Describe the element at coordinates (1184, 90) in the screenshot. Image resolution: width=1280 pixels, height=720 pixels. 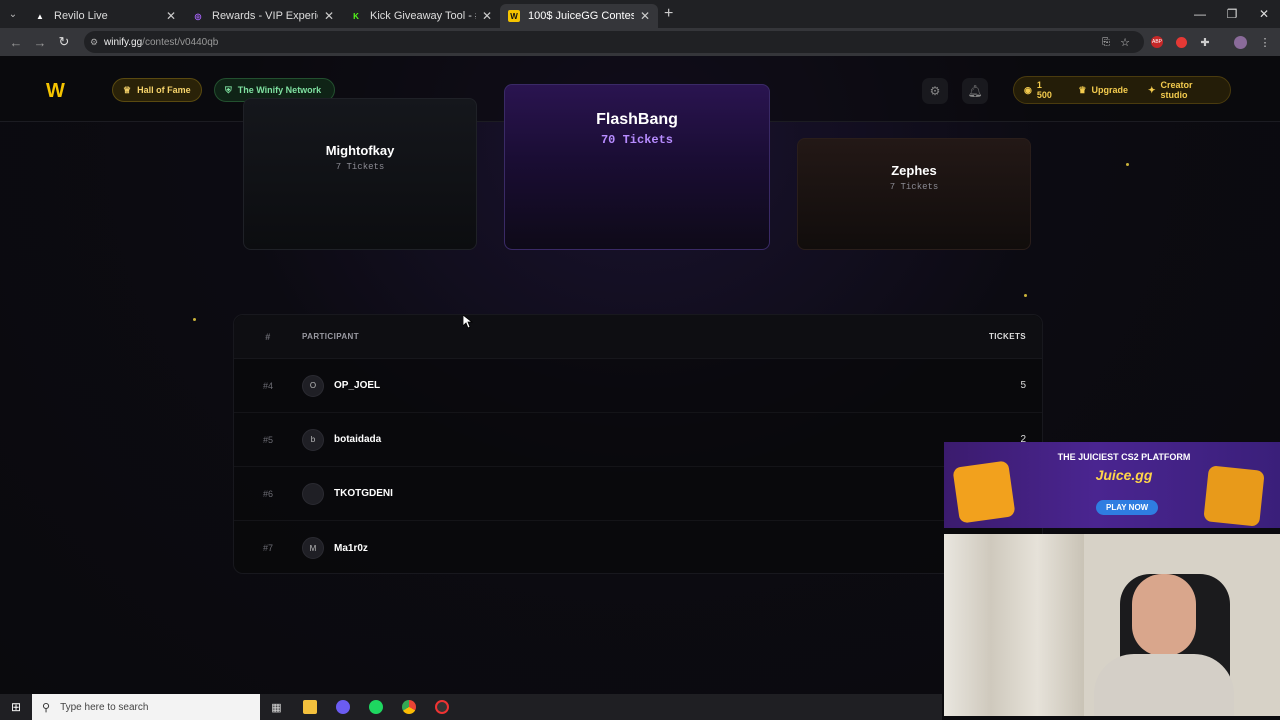
I see `creator-studio-button: ✦ Creator studio` at that location.